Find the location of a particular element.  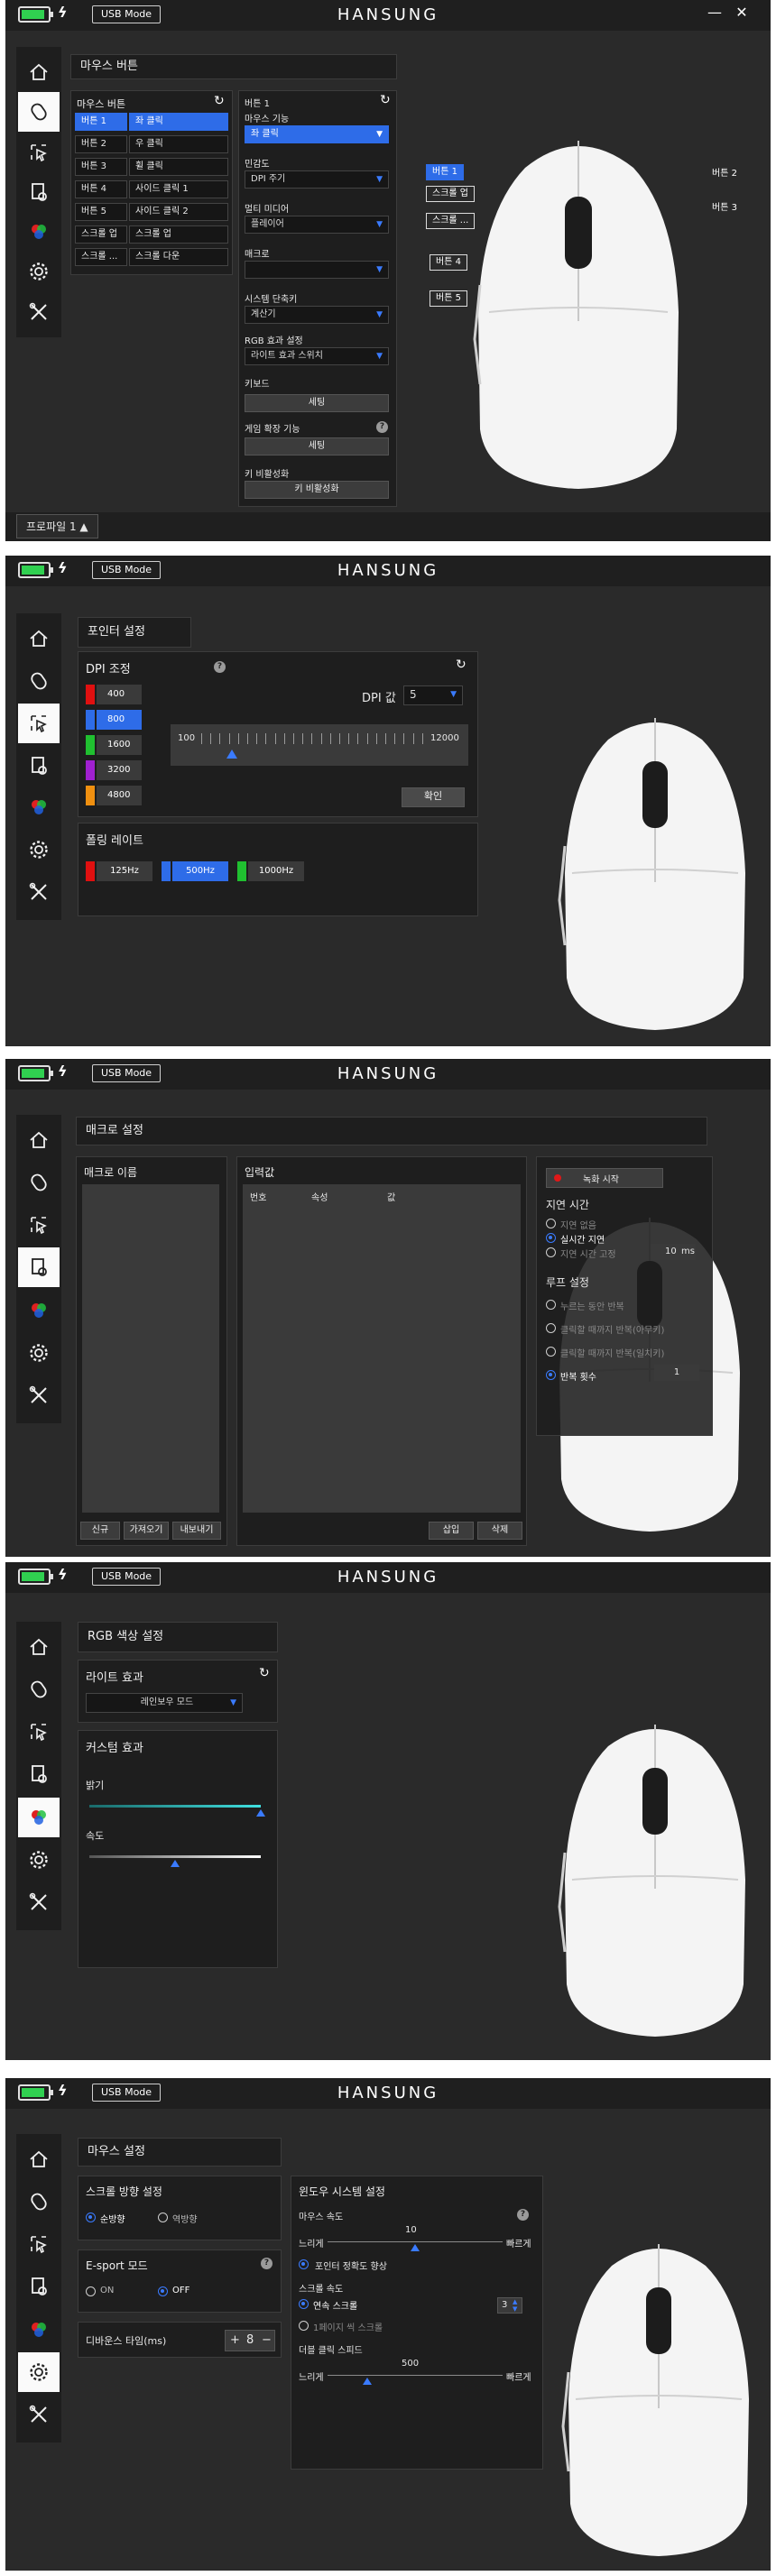

polling-1000hz: 1000Hz is located at coordinates (276, 871).